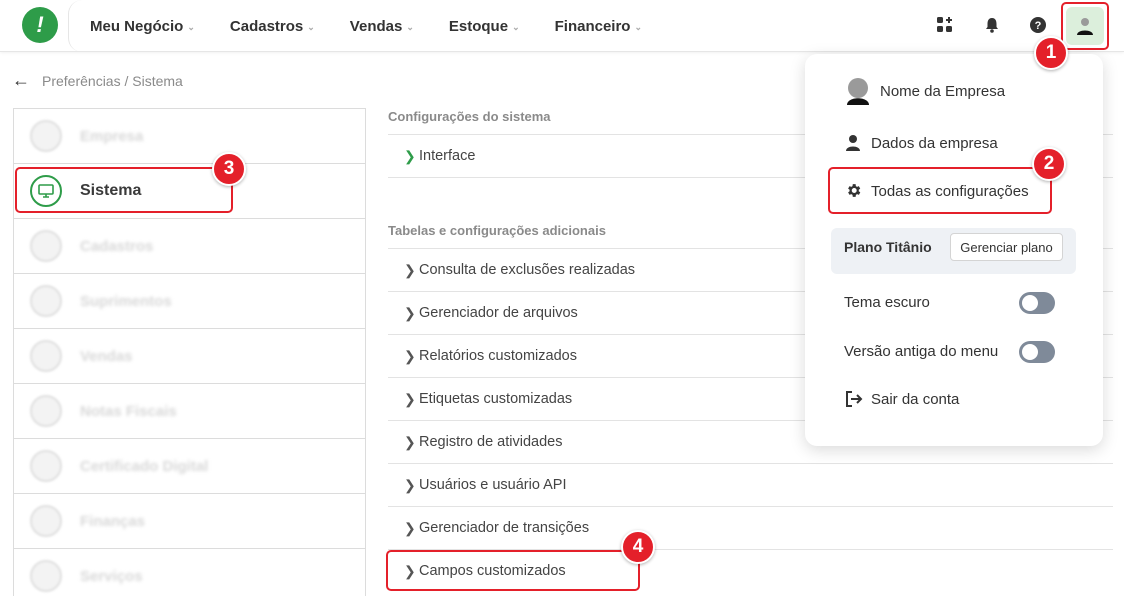 The width and height of the screenshot is (1124, 596). What do you see at coordinates (189, 356) in the screenshot?
I see `sidebar-item-vendas: Vendas` at bounding box center [189, 356].